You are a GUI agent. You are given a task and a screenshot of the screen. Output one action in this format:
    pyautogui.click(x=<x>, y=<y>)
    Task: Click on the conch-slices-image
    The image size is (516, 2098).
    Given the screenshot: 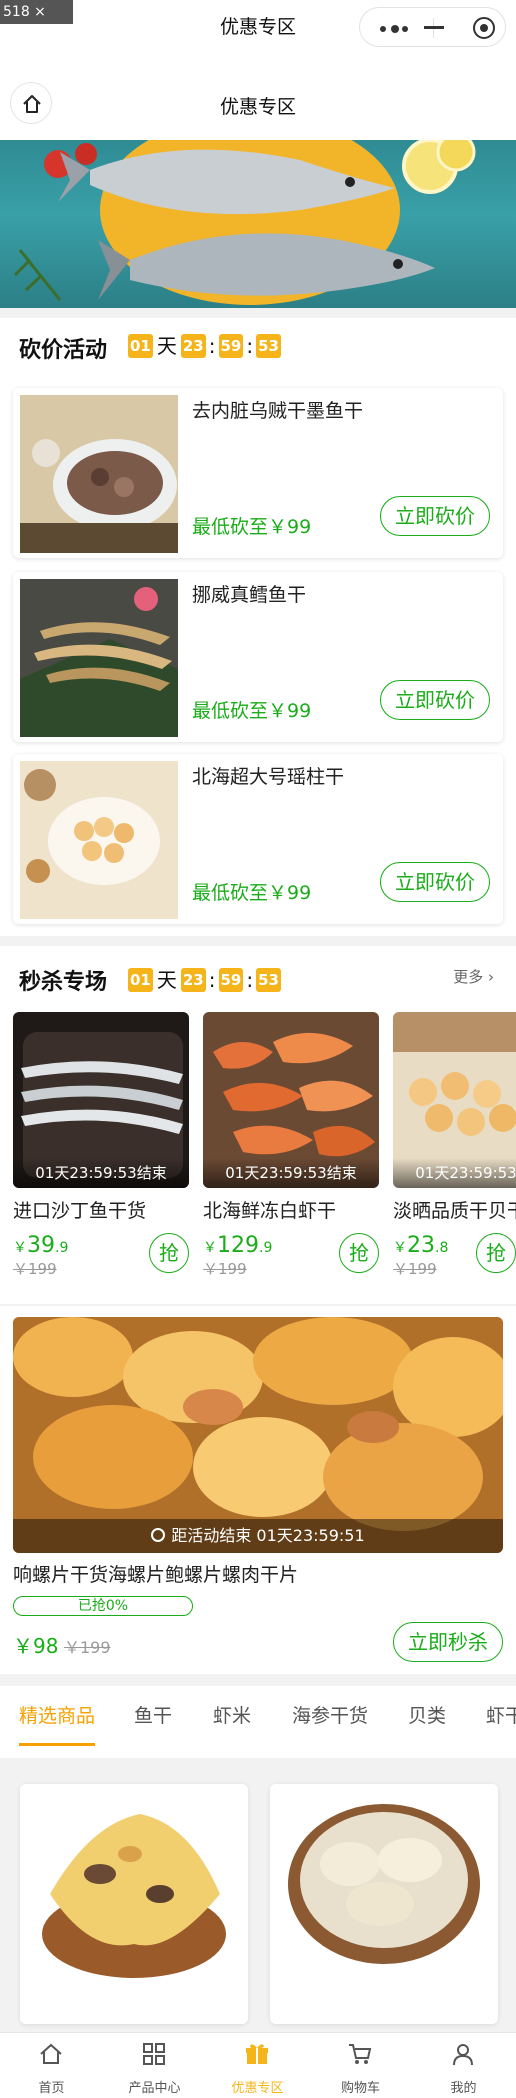 What is the action you would take?
    pyautogui.click(x=258, y=1435)
    